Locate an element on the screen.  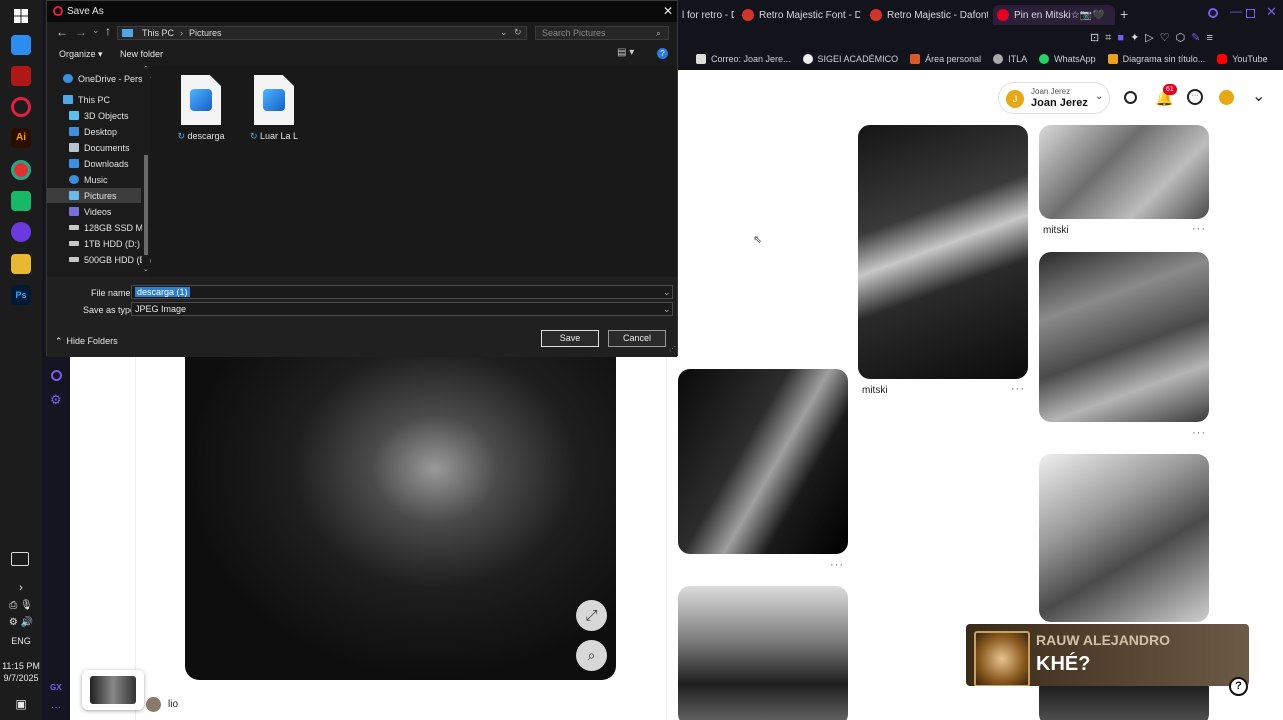
file-explorer-icon is located at coordinates (21, 264).